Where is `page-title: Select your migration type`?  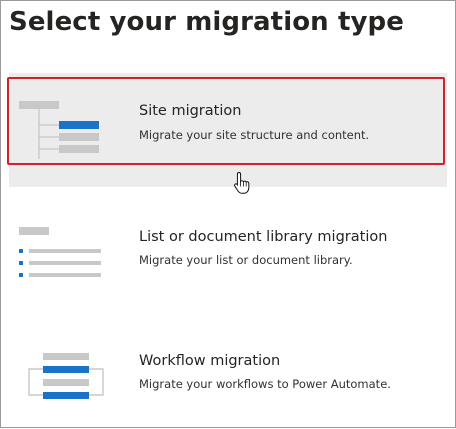 page-title: Select your migration type is located at coordinates (206, 22).